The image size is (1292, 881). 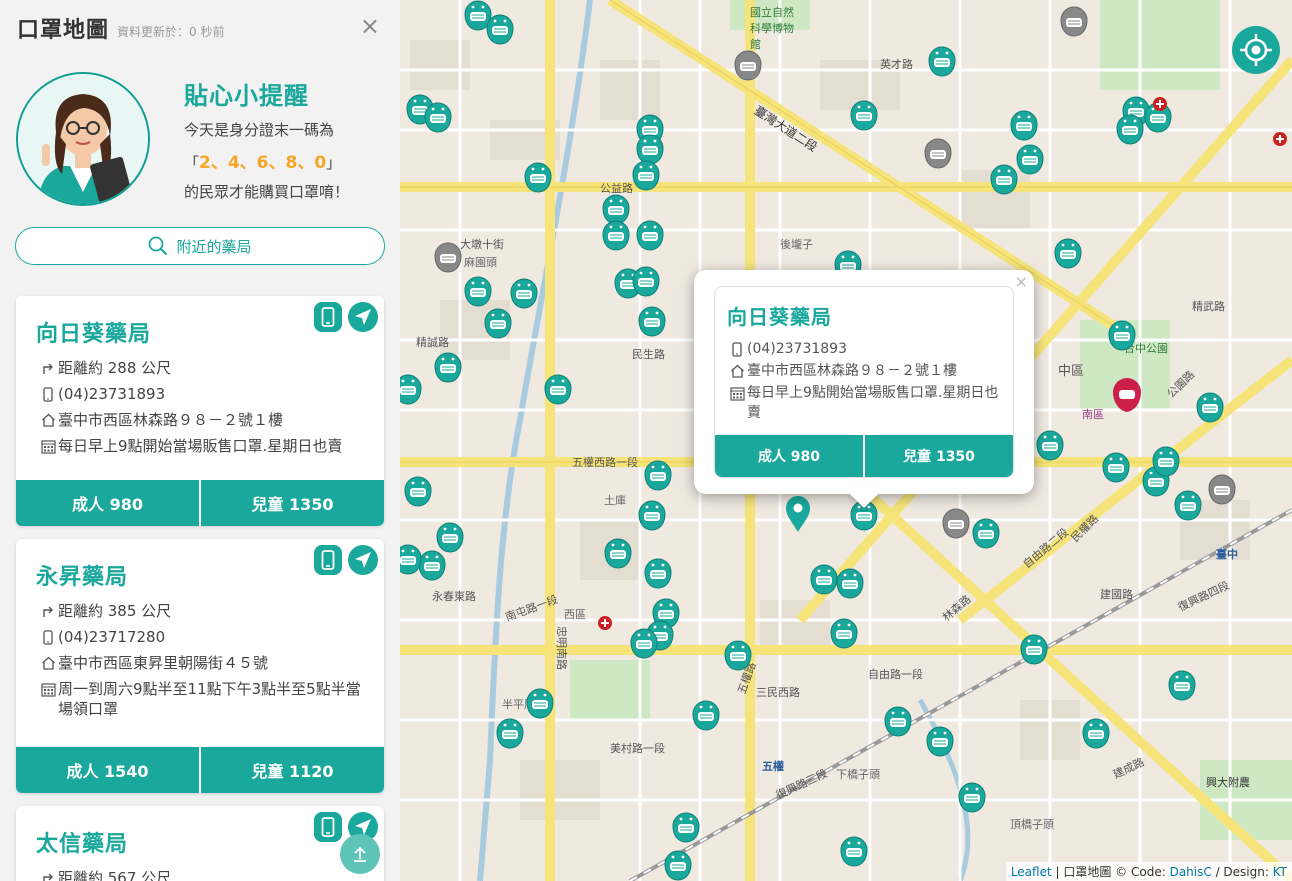 I want to click on reminder-text: 貼心小提醒 今天是身分證末一碼為 「2、4、6、8、0」 的民眾才能購買口罩唷！, so click(x=284, y=139).